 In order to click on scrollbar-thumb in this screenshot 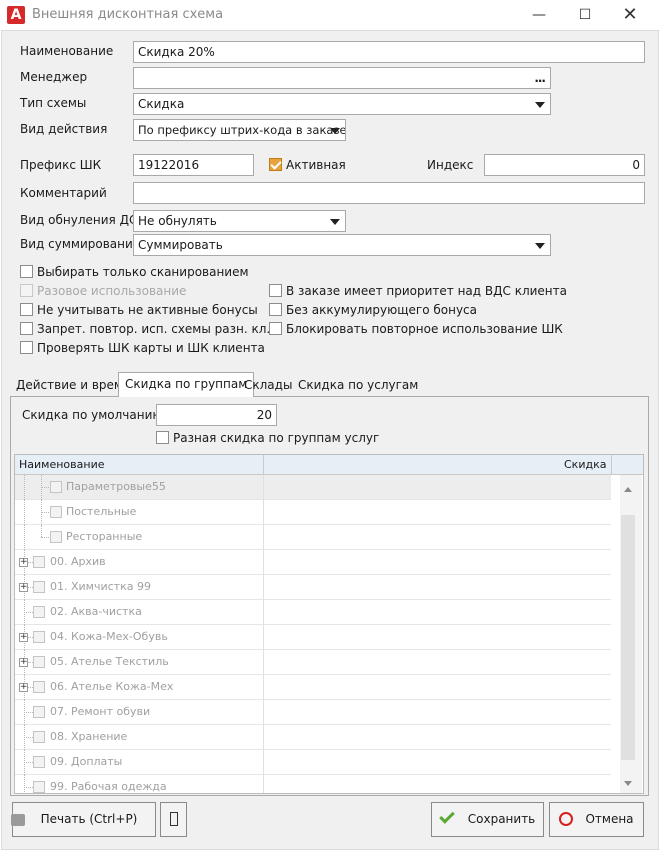, I will do `click(628, 637)`.